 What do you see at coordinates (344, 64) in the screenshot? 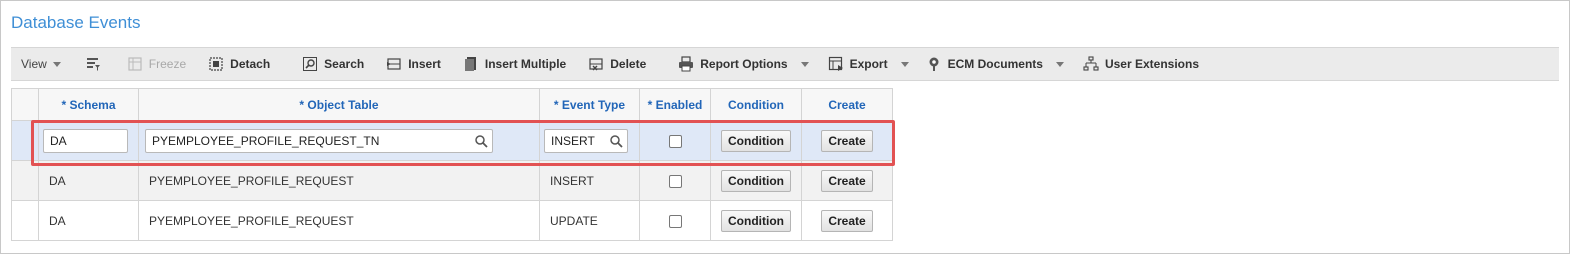
I see `search-label: Search` at bounding box center [344, 64].